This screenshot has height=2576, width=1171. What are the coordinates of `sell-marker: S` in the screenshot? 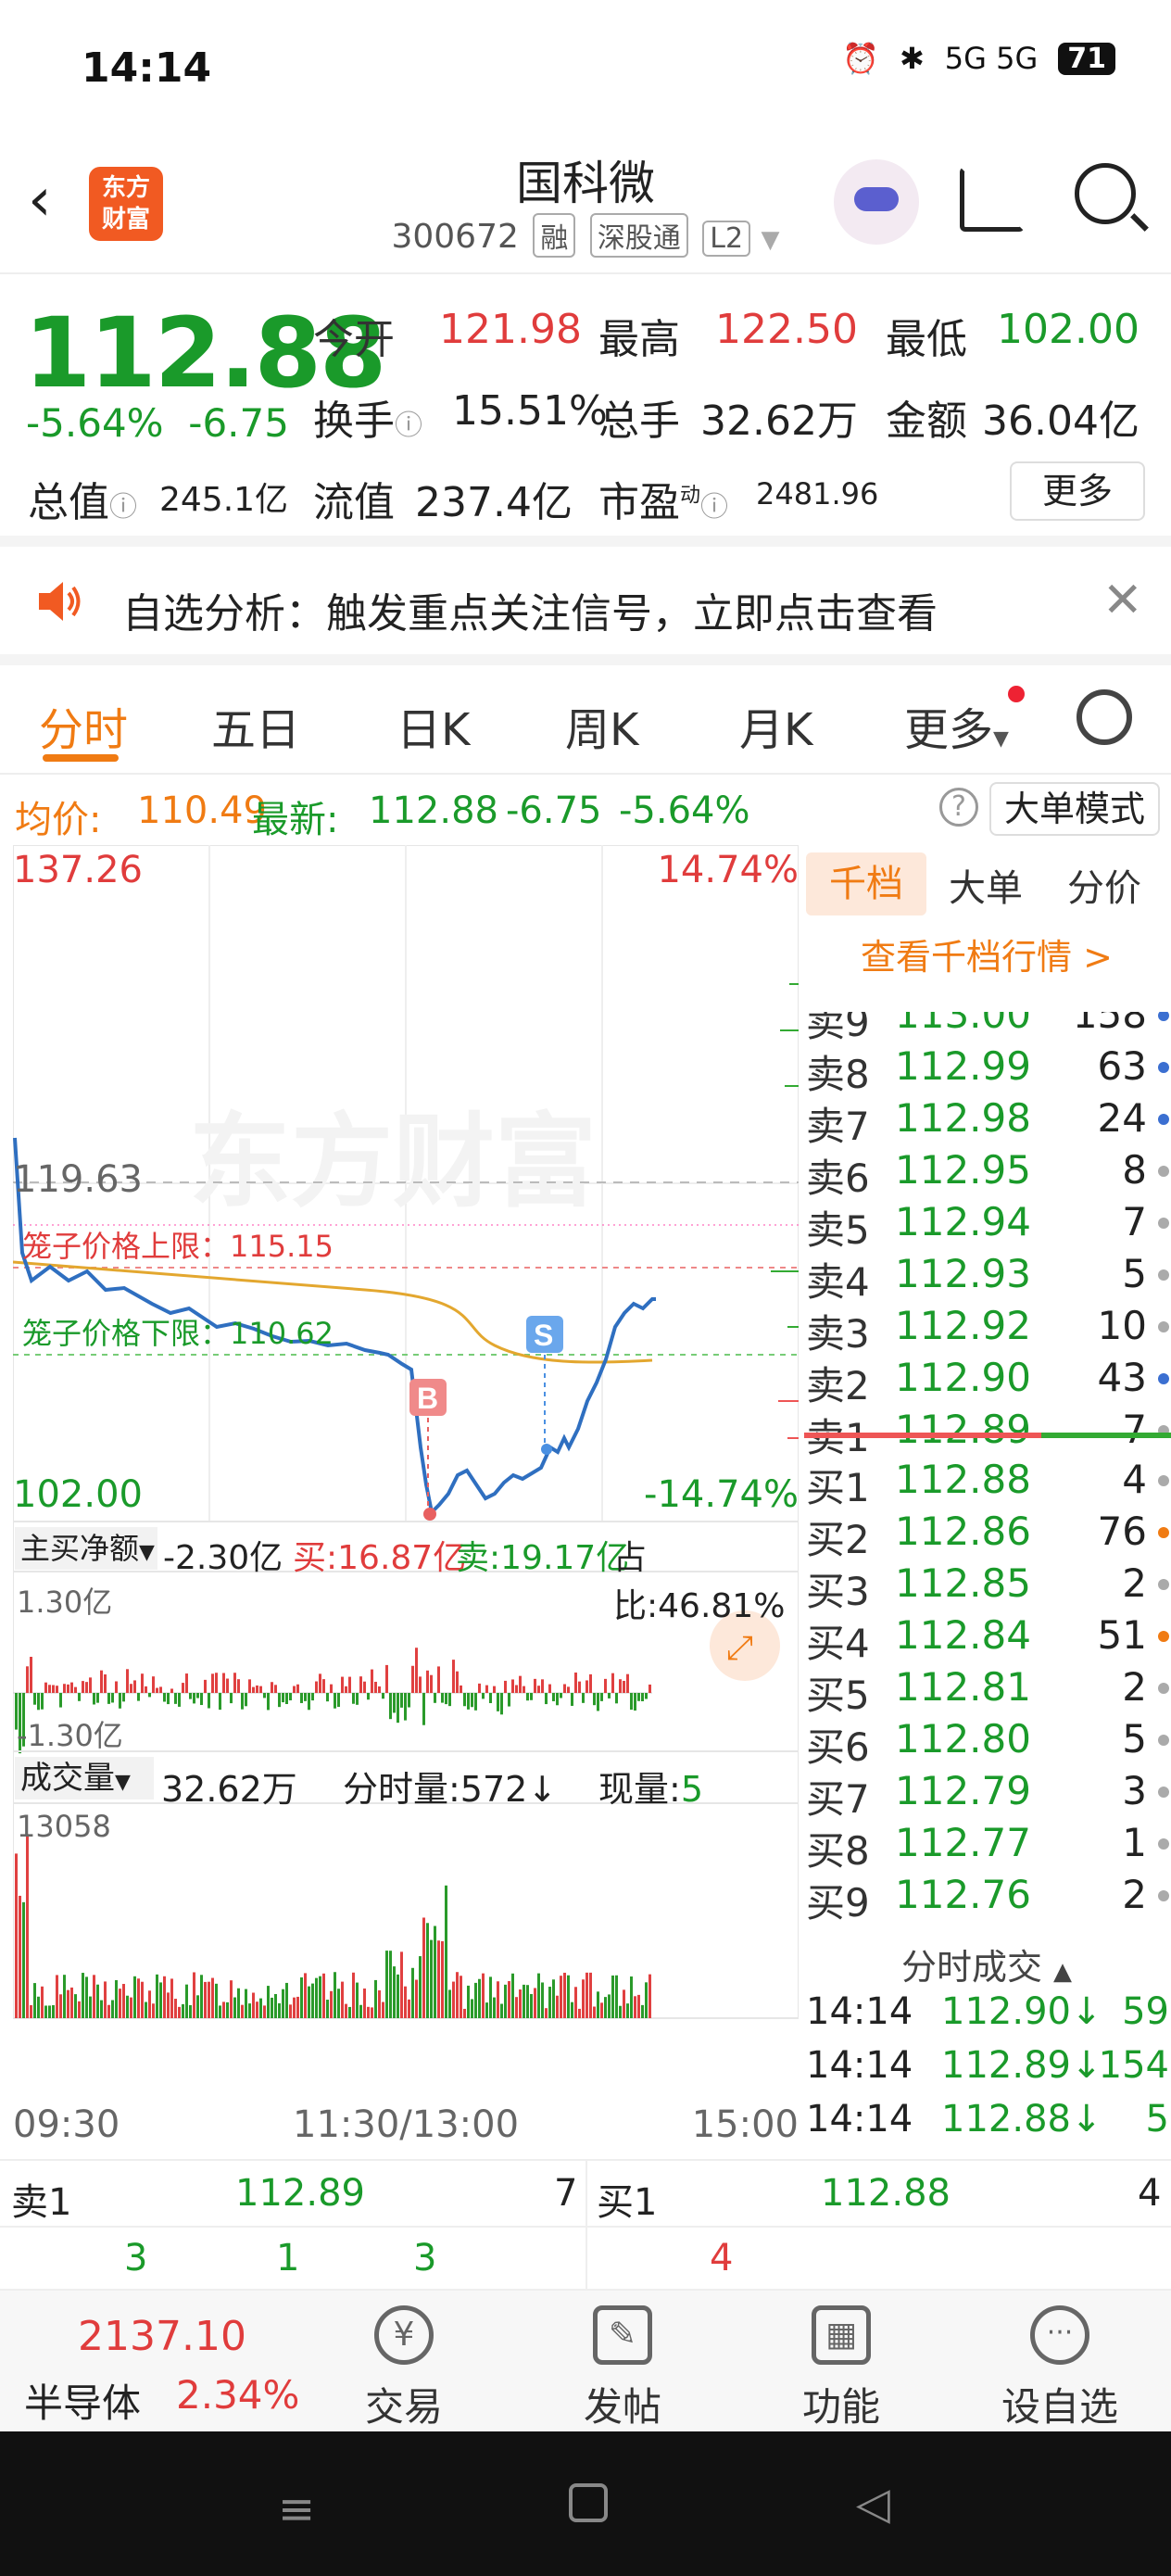 It's located at (544, 1335).